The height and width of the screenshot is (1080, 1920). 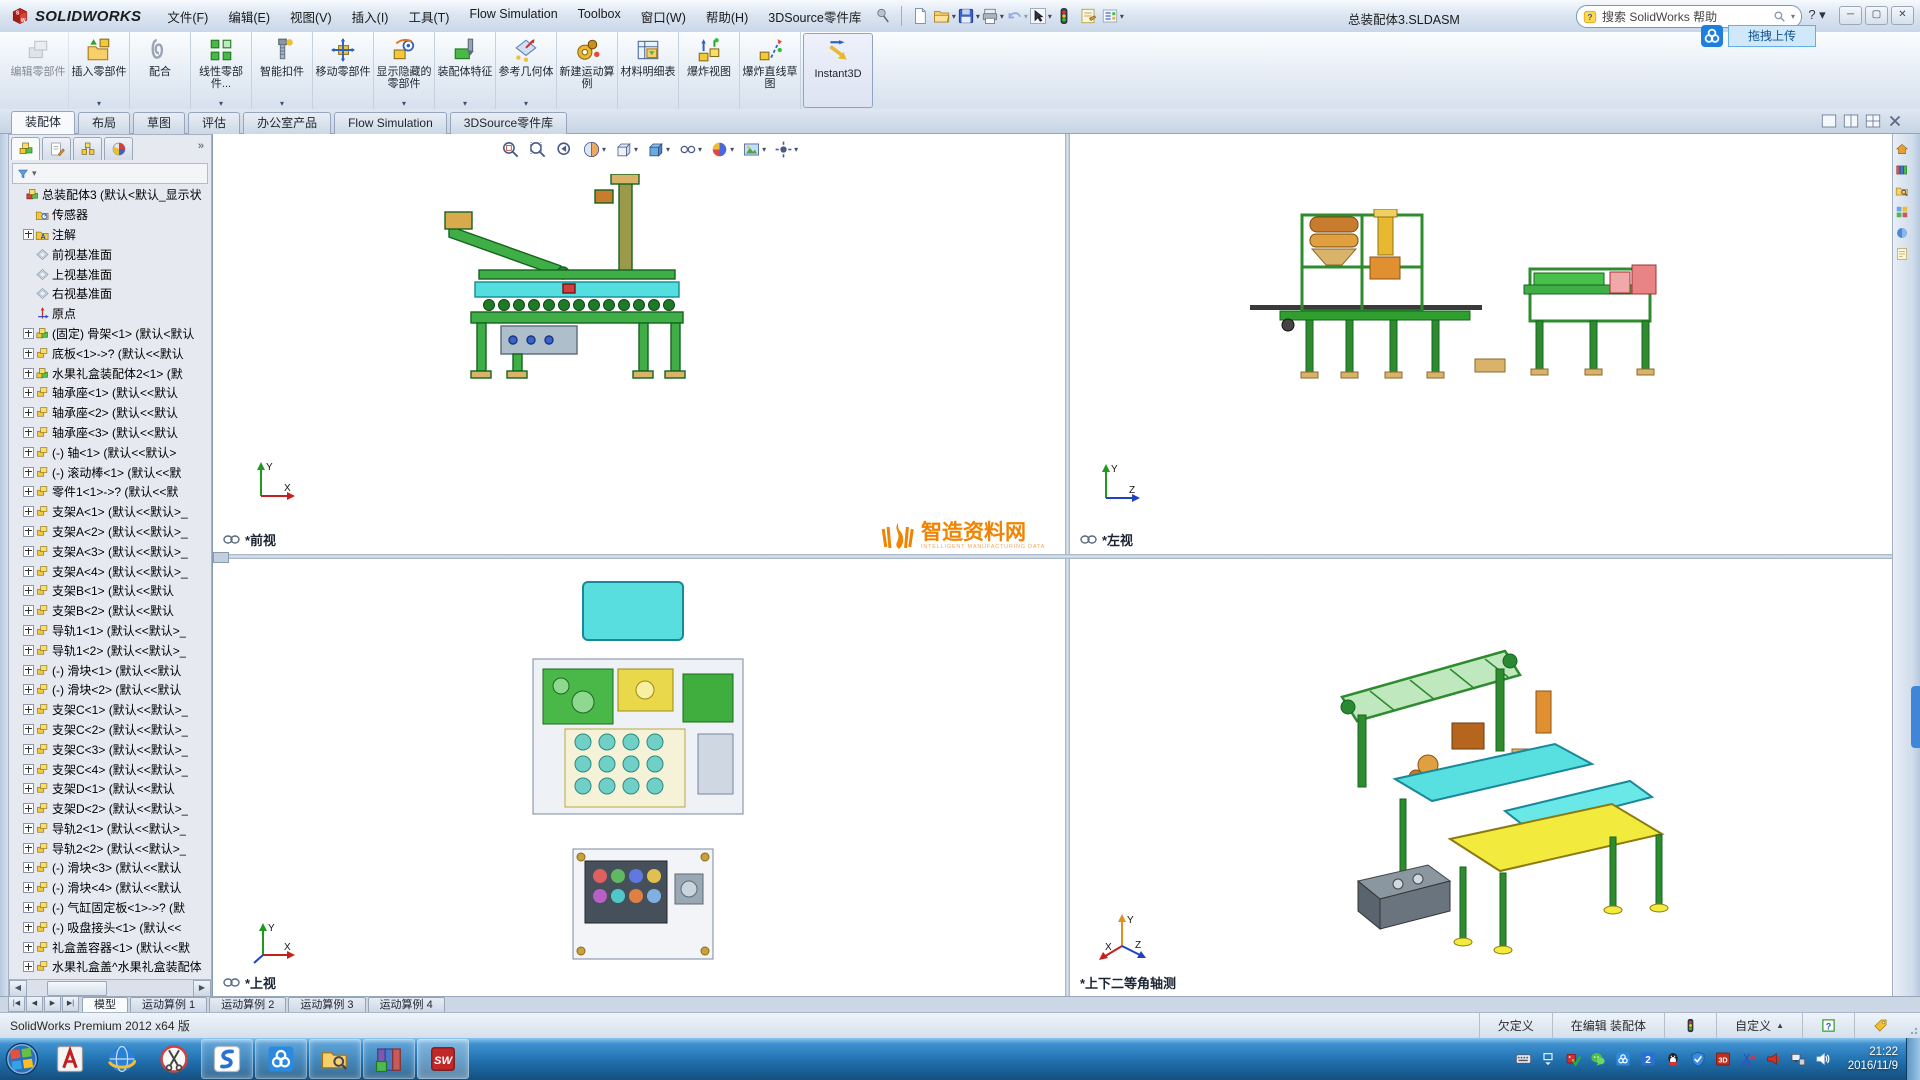 I want to click on insert-component-button: 插入零部件 ▾, so click(x=99, y=70).